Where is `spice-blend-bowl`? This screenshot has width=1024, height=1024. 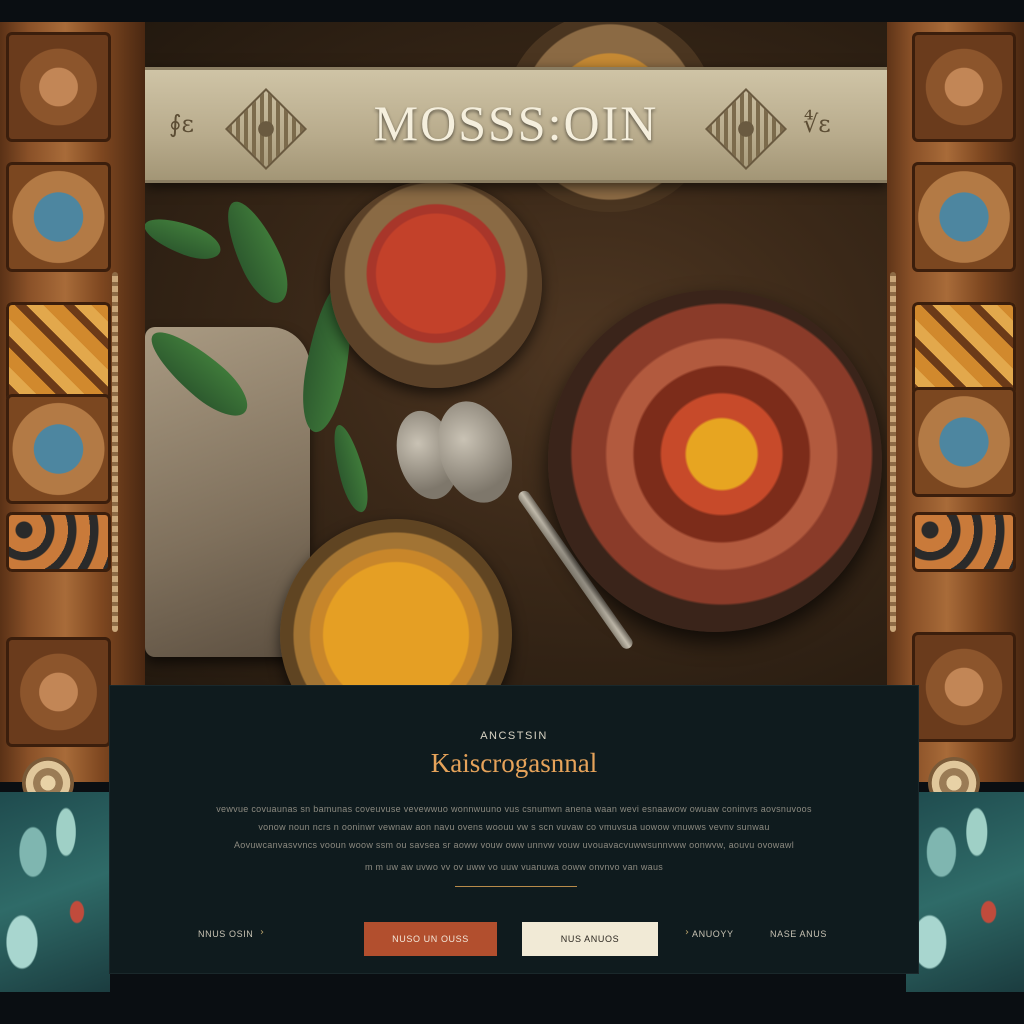 spice-blend-bowl is located at coordinates (715, 461).